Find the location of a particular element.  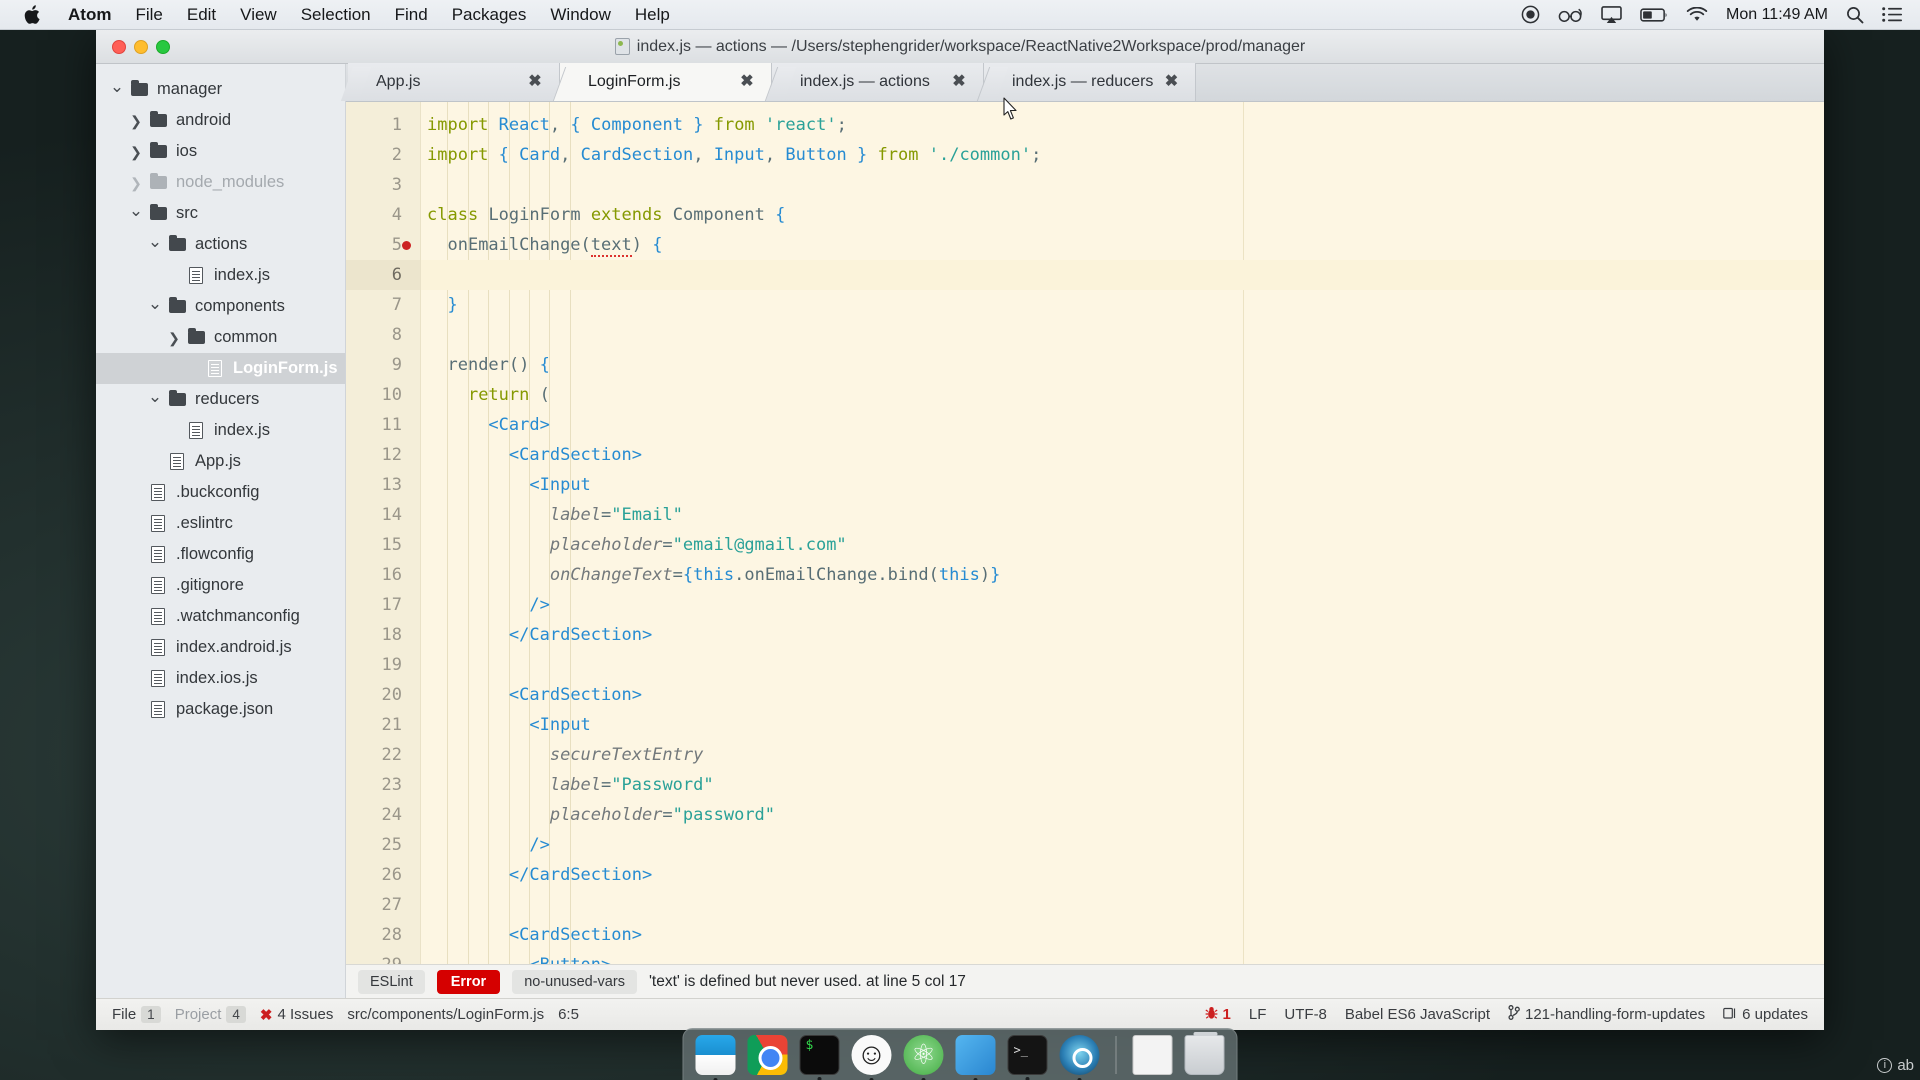

line-number: 11 is located at coordinates (383, 425).